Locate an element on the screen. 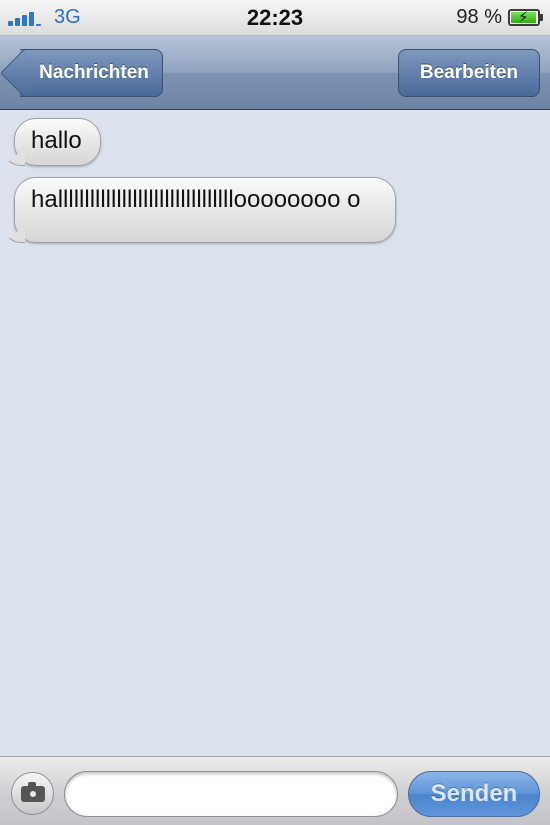 The height and width of the screenshot is (825, 550). back-button: Nachrichten is located at coordinates (81, 73).